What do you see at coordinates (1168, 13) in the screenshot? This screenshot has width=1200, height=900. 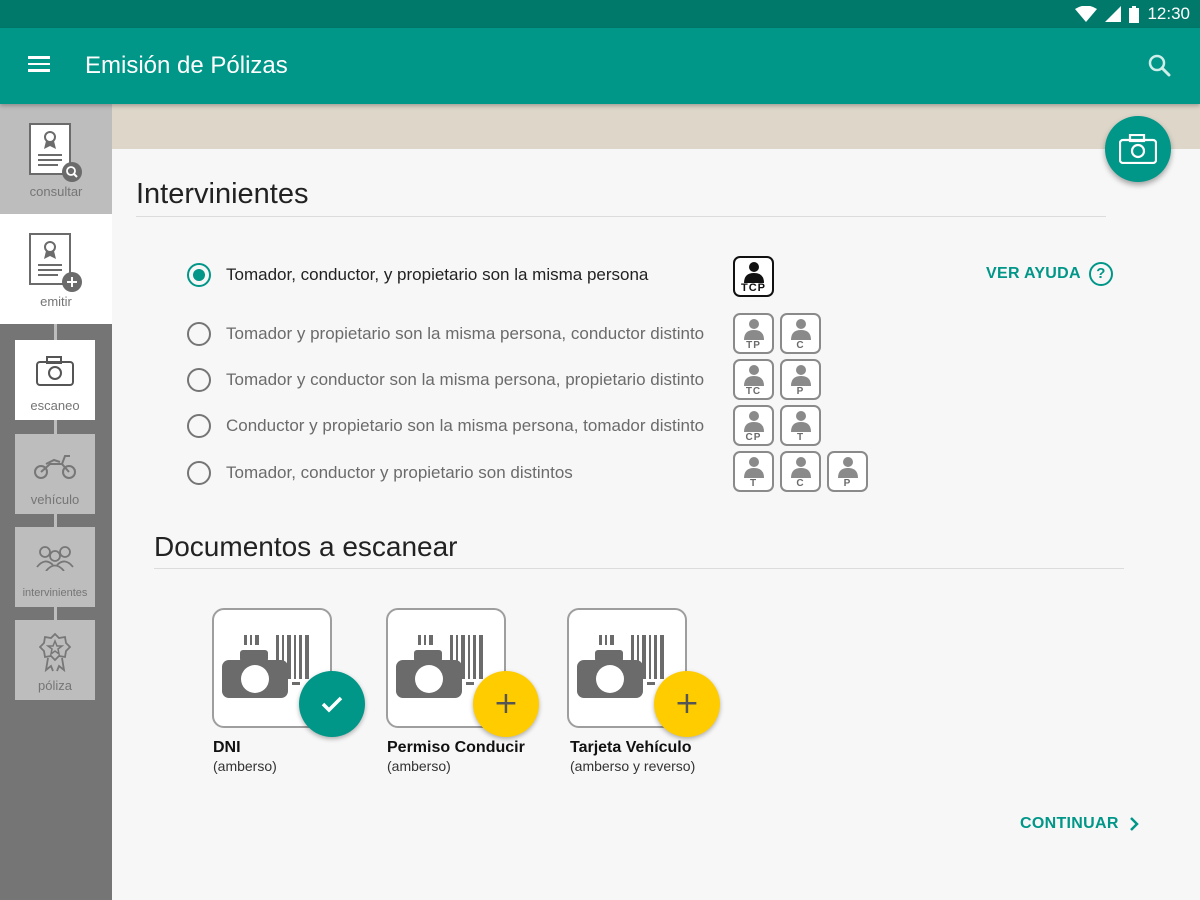 I see `status-time: 12:30` at bounding box center [1168, 13].